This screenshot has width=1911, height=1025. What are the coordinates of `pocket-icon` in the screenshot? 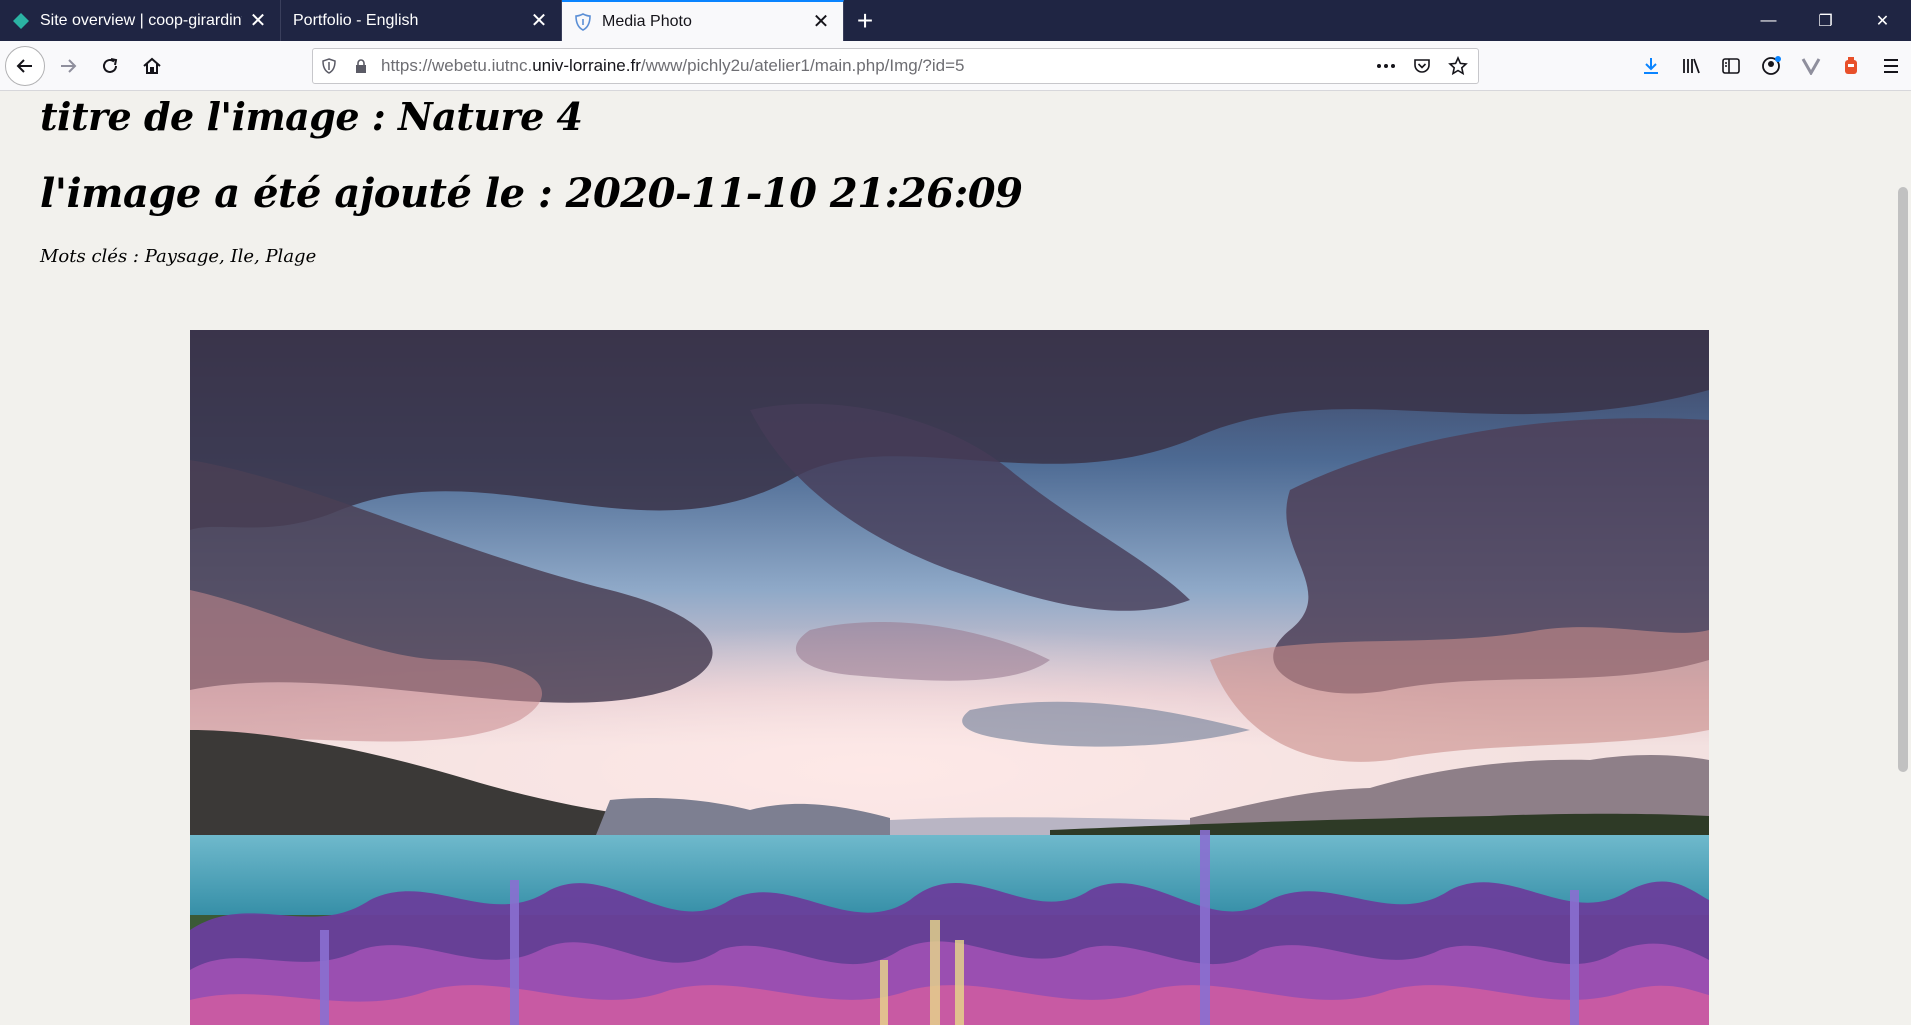 It's located at (1422, 66).